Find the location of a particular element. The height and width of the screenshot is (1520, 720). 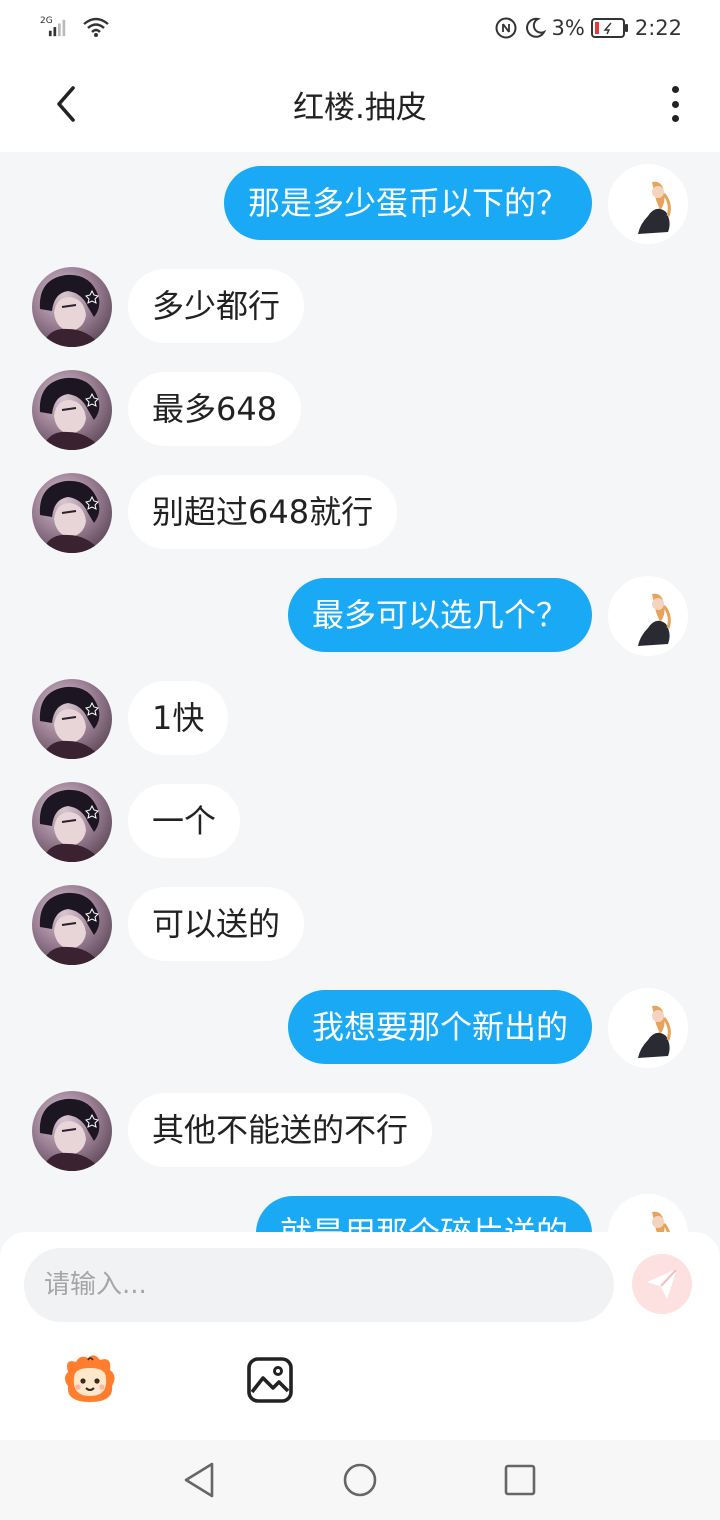

sent-message: 我想要那个新出的 is located at coordinates (360, 1028).